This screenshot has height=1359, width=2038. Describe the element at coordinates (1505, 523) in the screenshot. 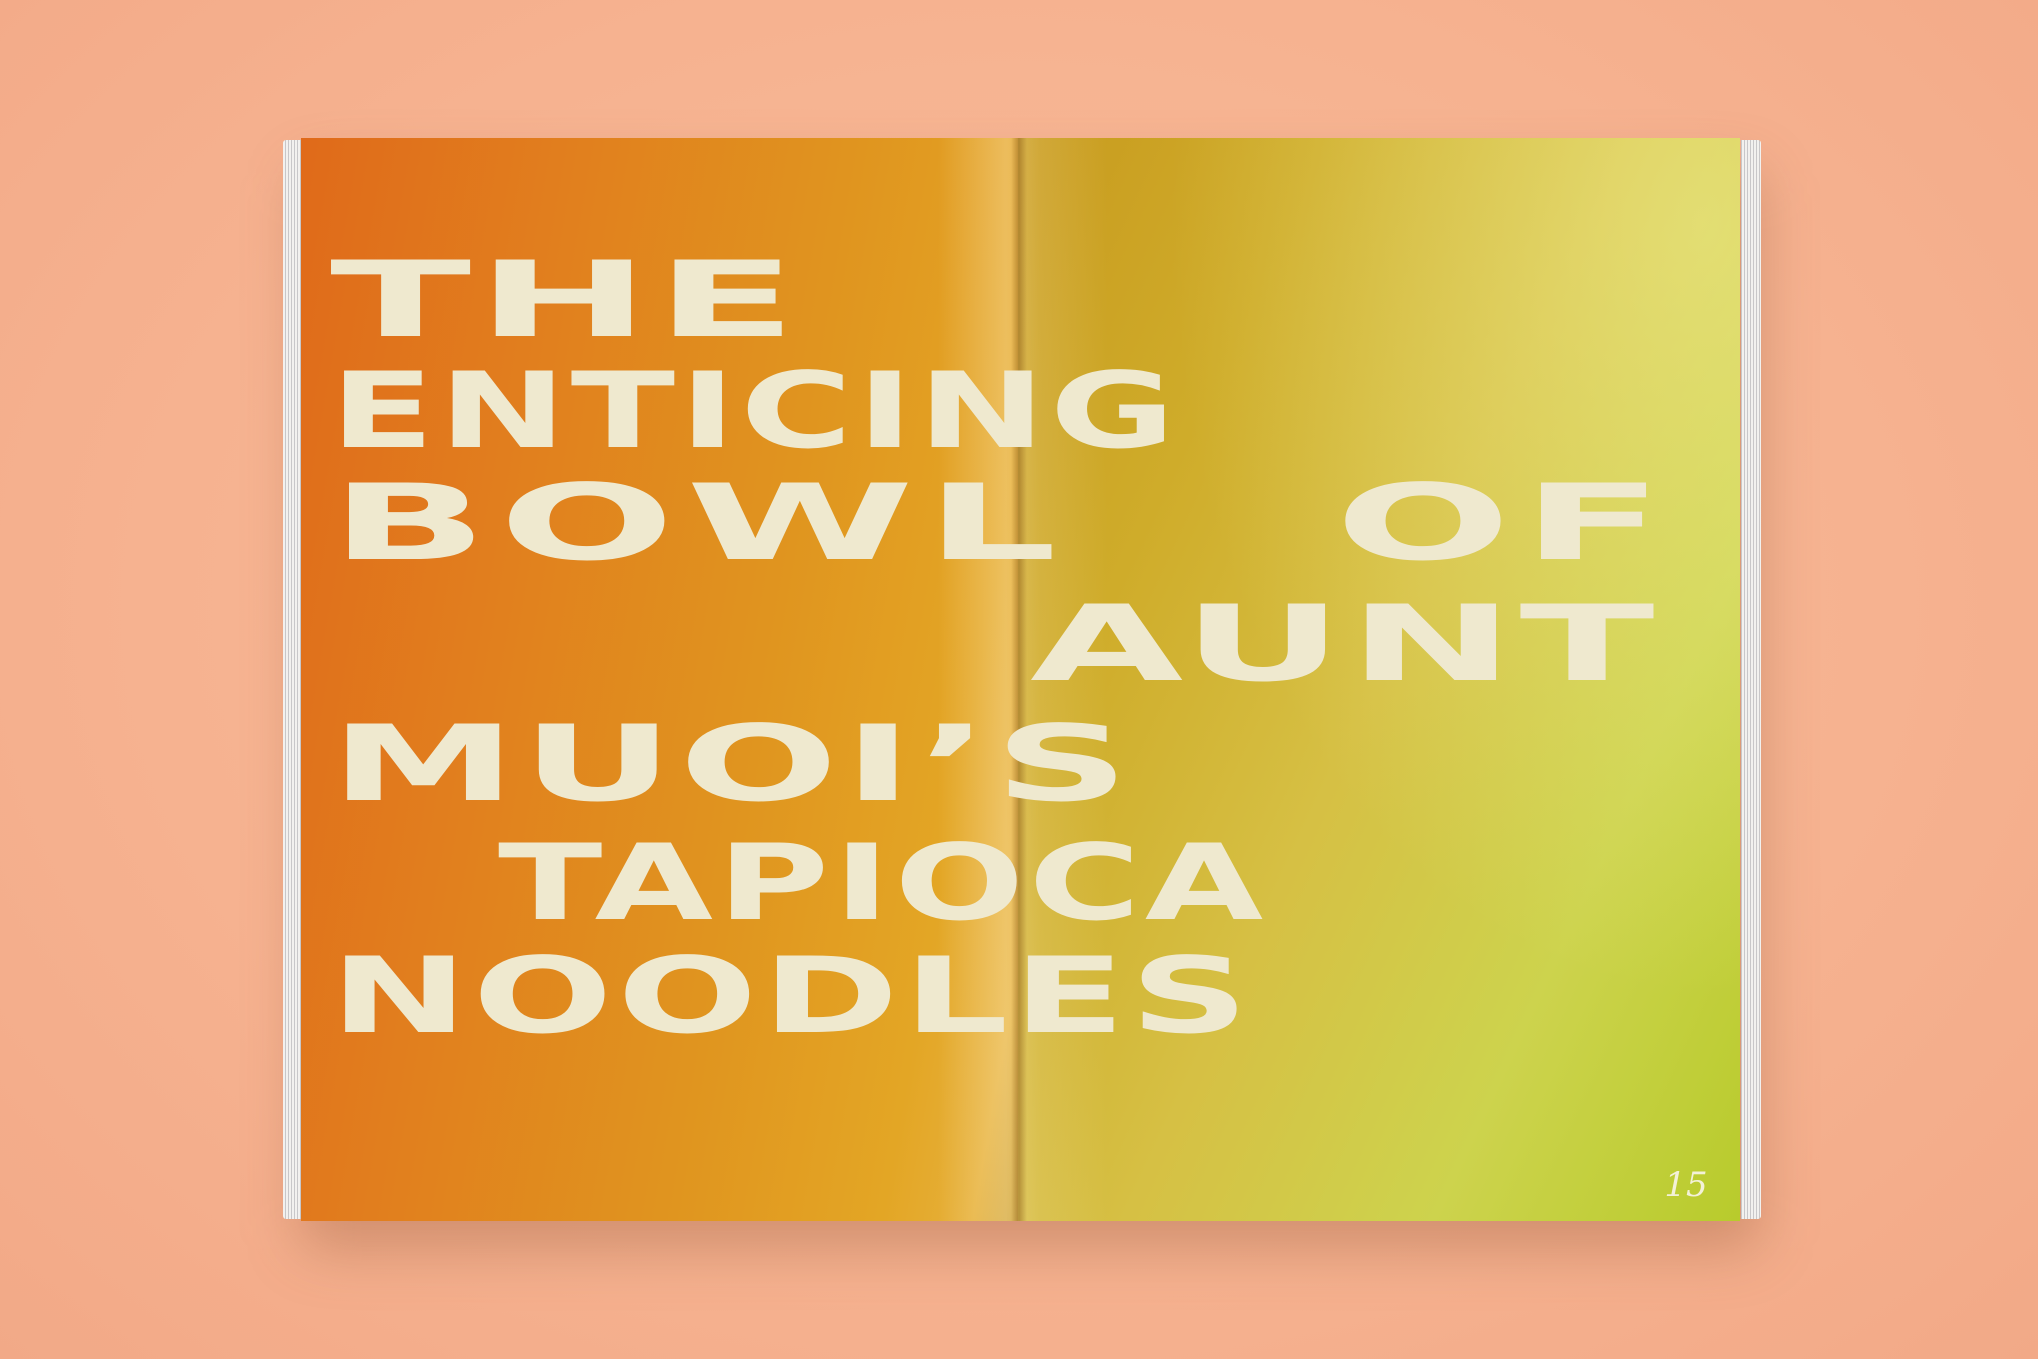

I see `headline-line-of: OF` at that location.